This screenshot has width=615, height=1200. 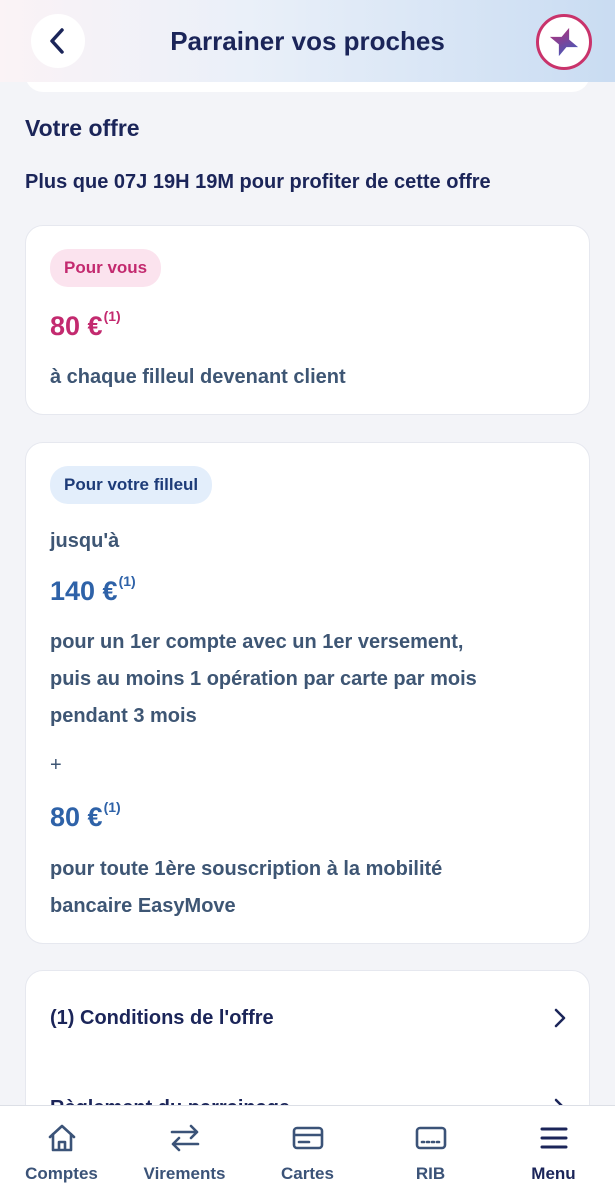 I want to click on nav-label: RIB, so click(x=430, y=1173).